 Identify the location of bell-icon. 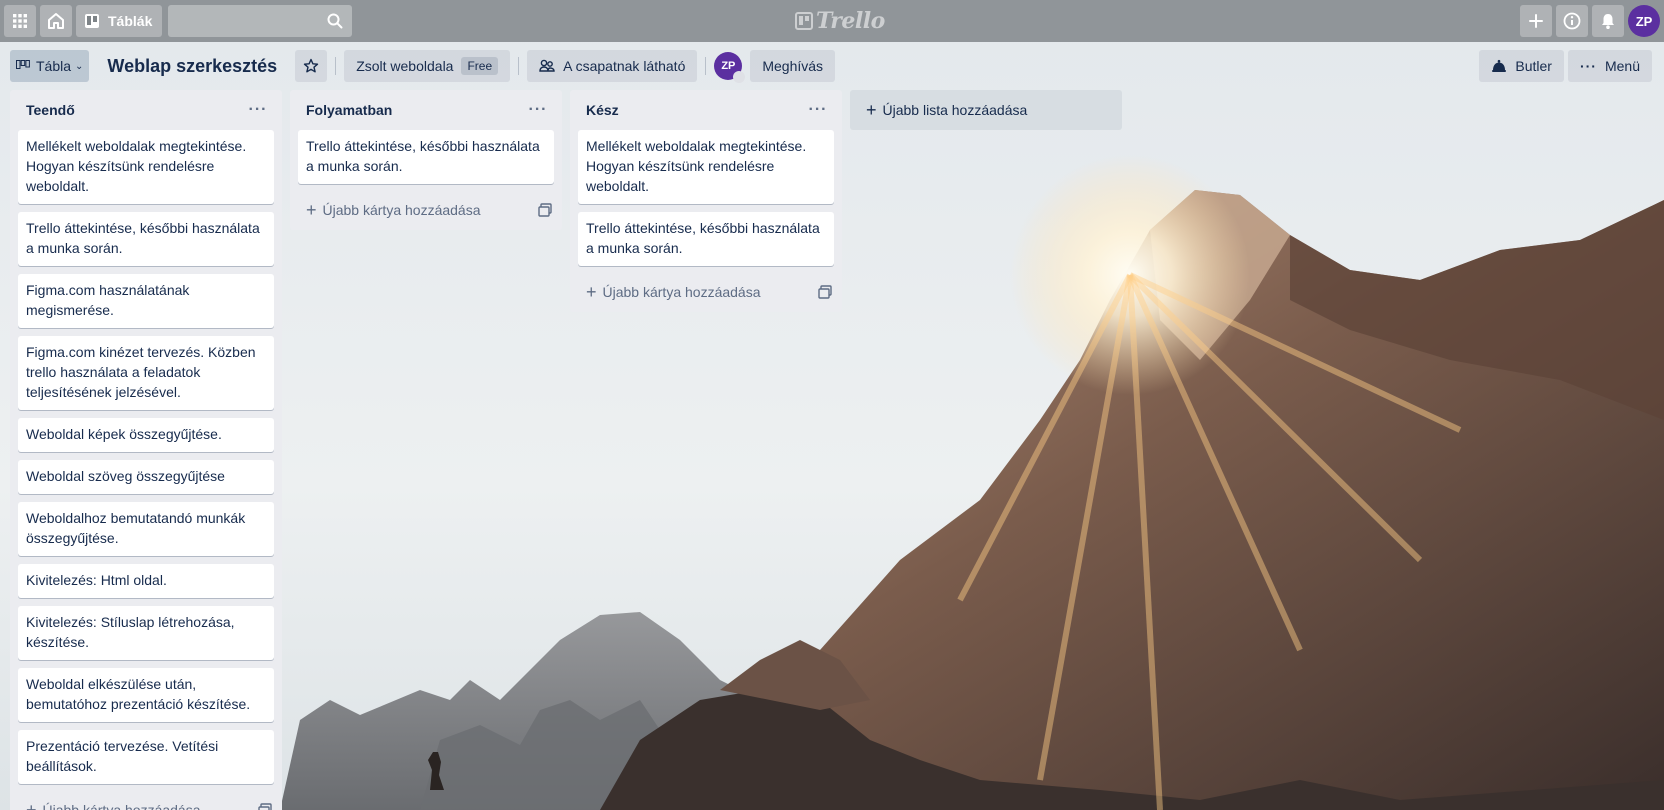
(1608, 21).